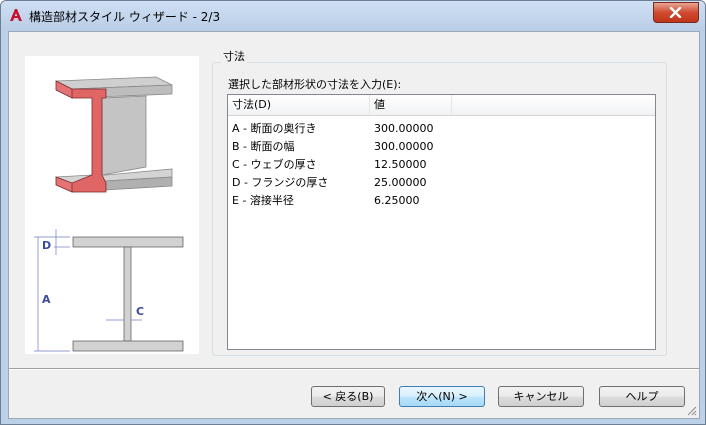 Image resolution: width=706 pixels, height=425 pixels. What do you see at coordinates (400, 183) in the screenshot?
I see `dimension-value: 25.00000` at bounding box center [400, 183].